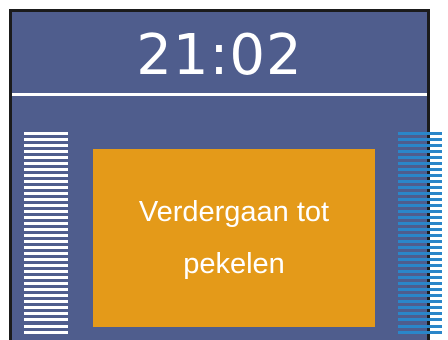 The width and height of the screenshot is (448, 340). What do you see at coordinates (420, 233) in the screenshot?
I see `level-indicator-right` at bounding box center [420, 233].